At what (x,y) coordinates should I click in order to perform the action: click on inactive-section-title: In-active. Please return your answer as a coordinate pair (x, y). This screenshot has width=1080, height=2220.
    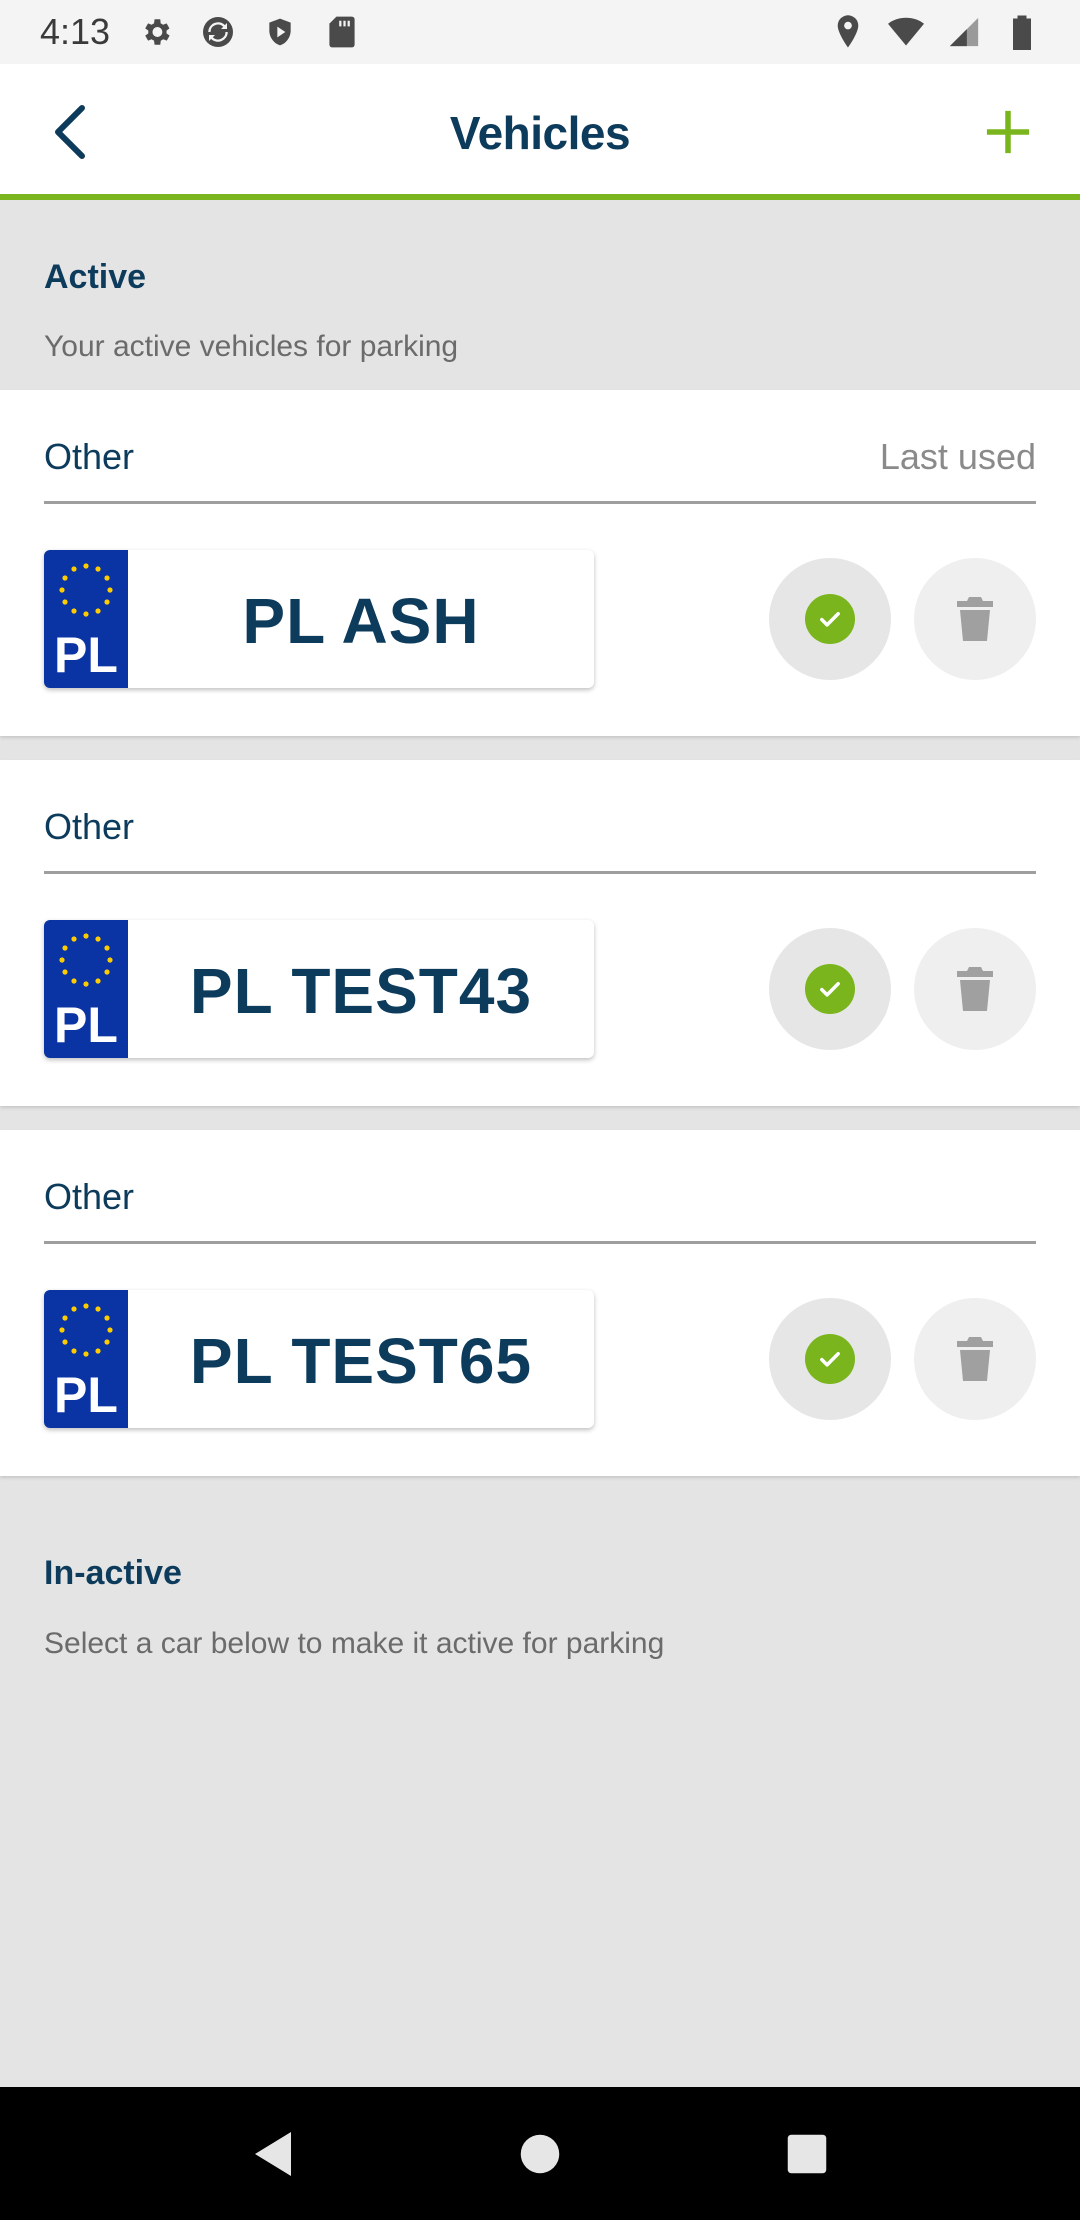
    Looking at the image, I should click on (113, 1573).